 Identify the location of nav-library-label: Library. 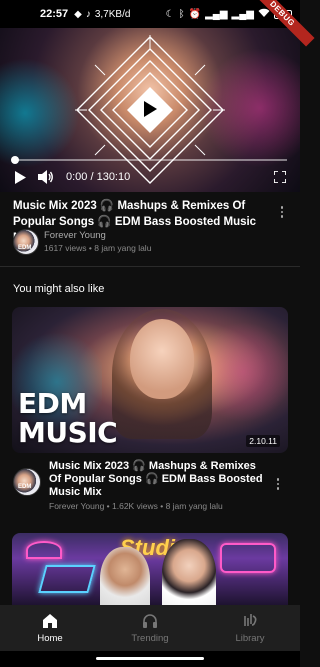
(250, 638).